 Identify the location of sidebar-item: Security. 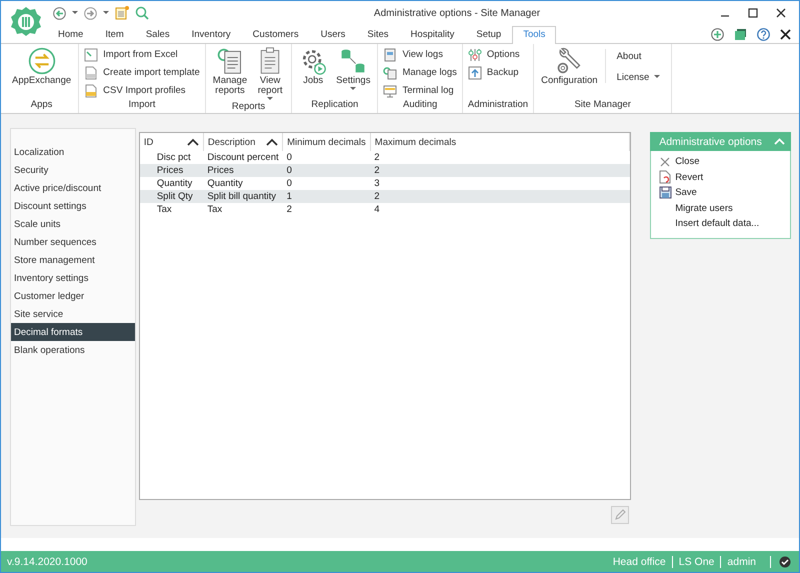
(73, 170).